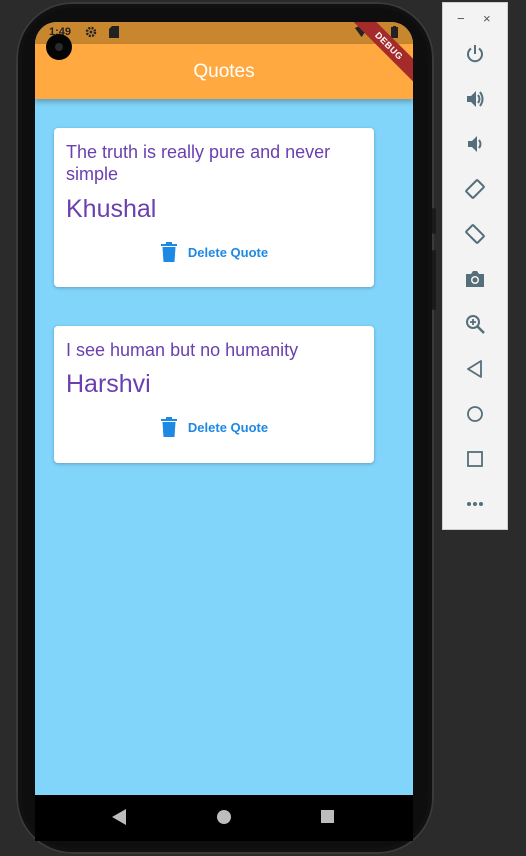 The image size is (526, 856). I want to click on power-icon, so click(475, 54).